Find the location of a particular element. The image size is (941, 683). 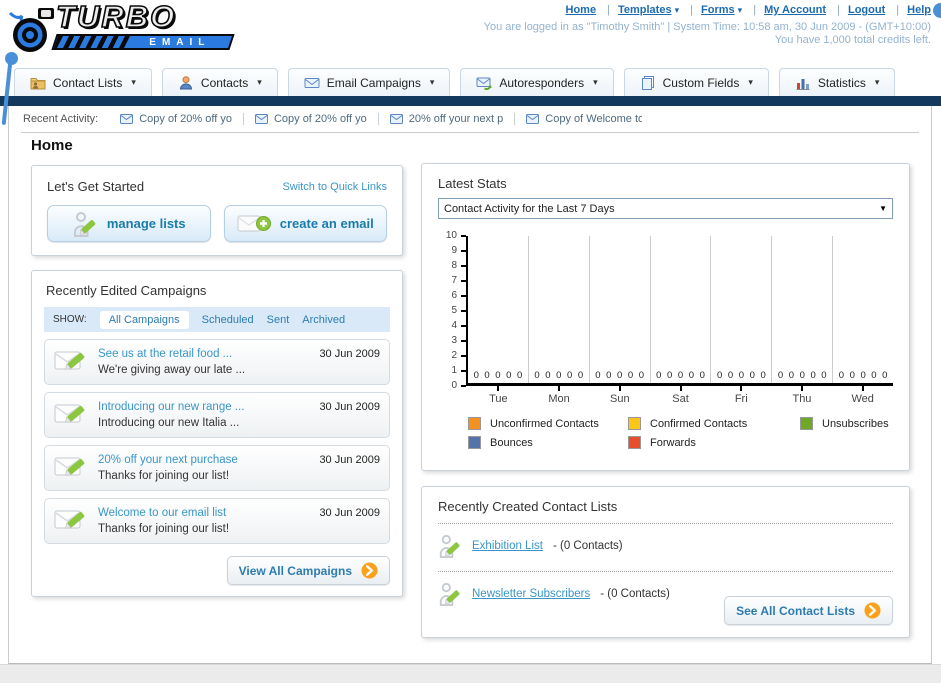

contact-list-count: - (0 Contacts) is located at coordinates (587, 546).